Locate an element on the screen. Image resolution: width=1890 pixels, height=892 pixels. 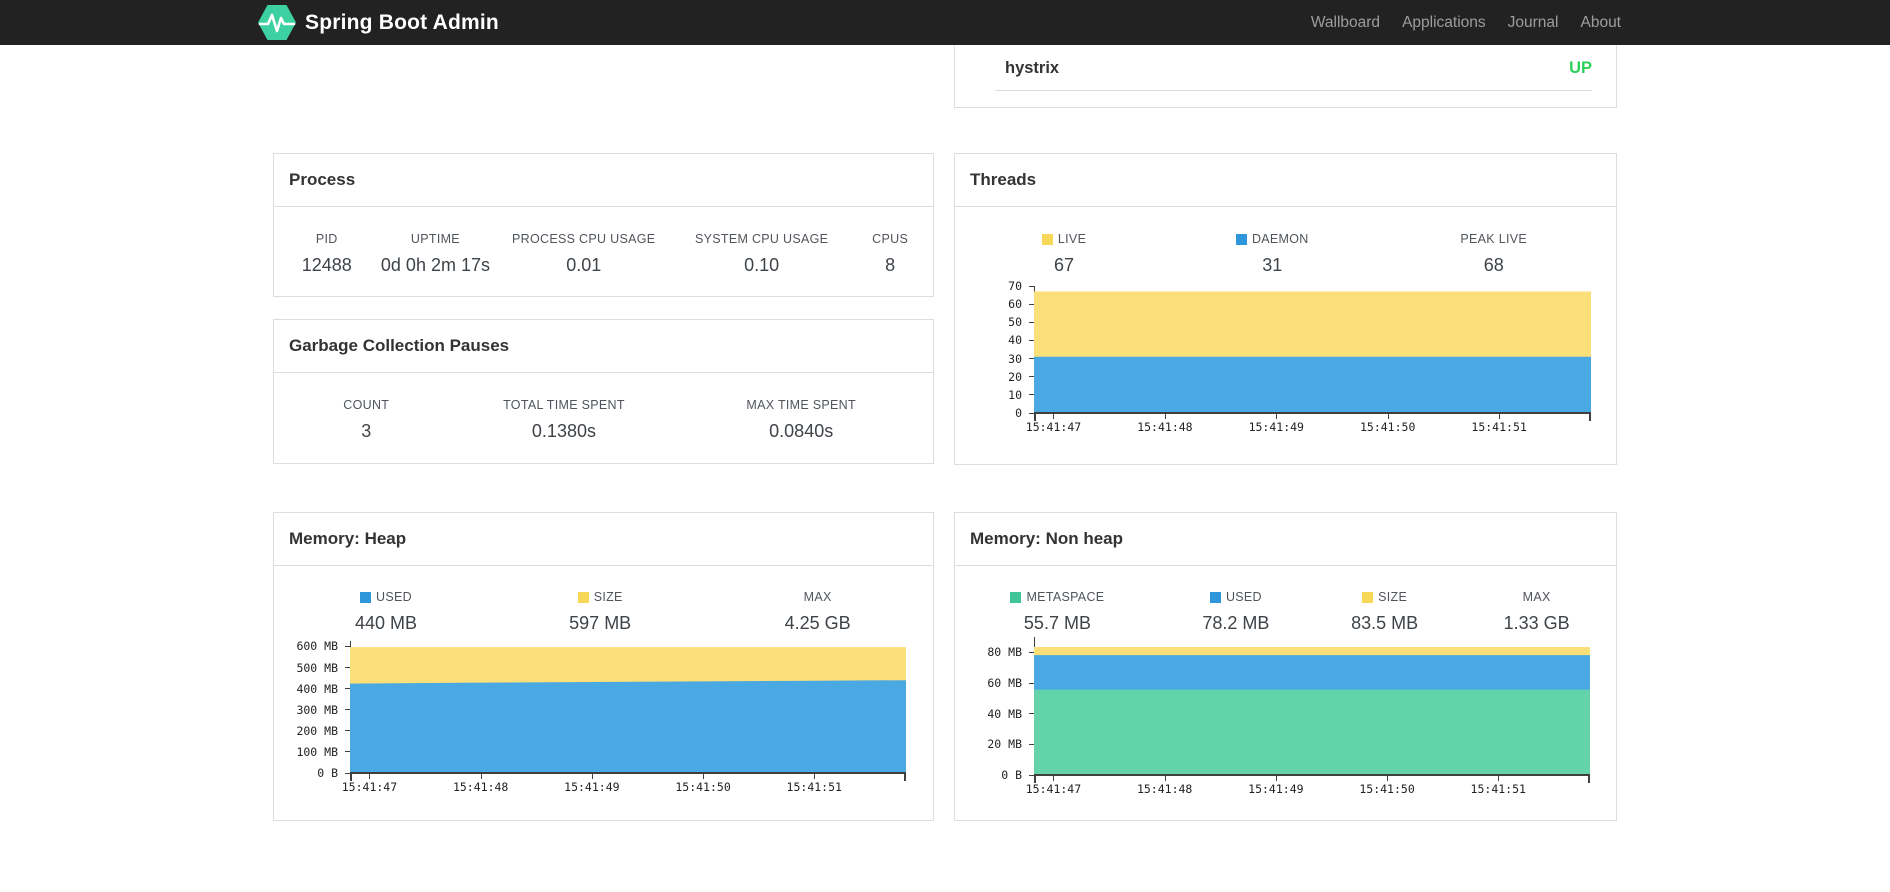
stat-live: LIVE 67 is located at coordinates (1064, 254).